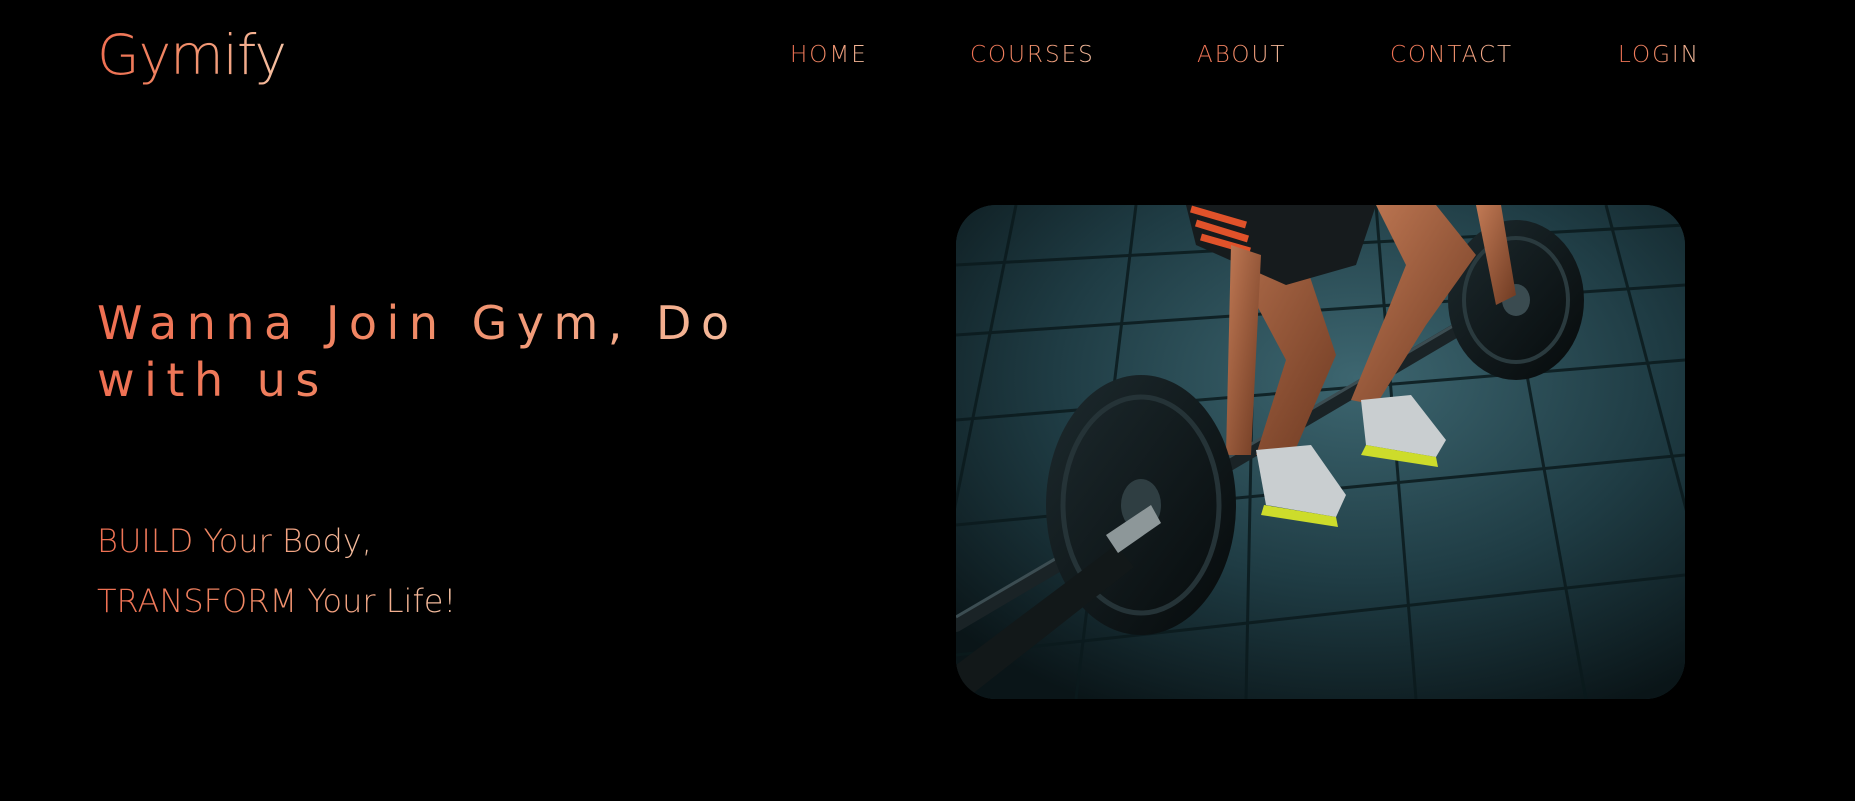  Describe the element at coordinates (277, 601) in the screenshot. I see `hero-tagline-line-2: TRANSFORM Your Life!` at that location.